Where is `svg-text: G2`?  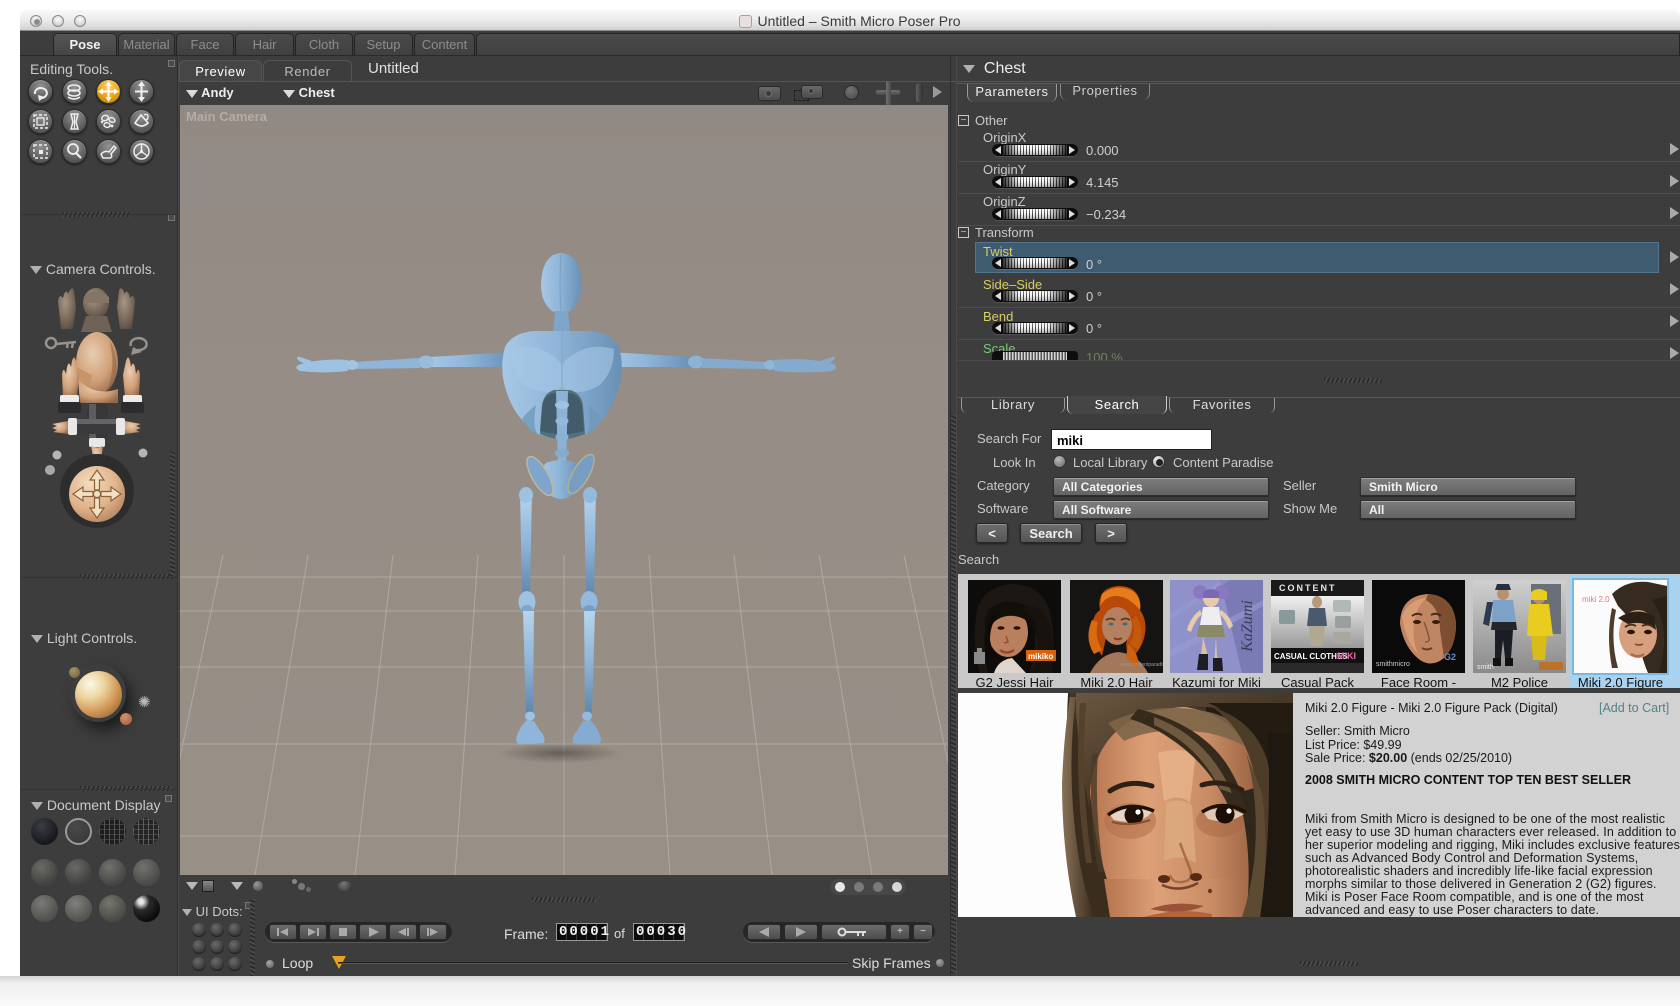 svg-text: G2 is located at coordinates (1450, 657).